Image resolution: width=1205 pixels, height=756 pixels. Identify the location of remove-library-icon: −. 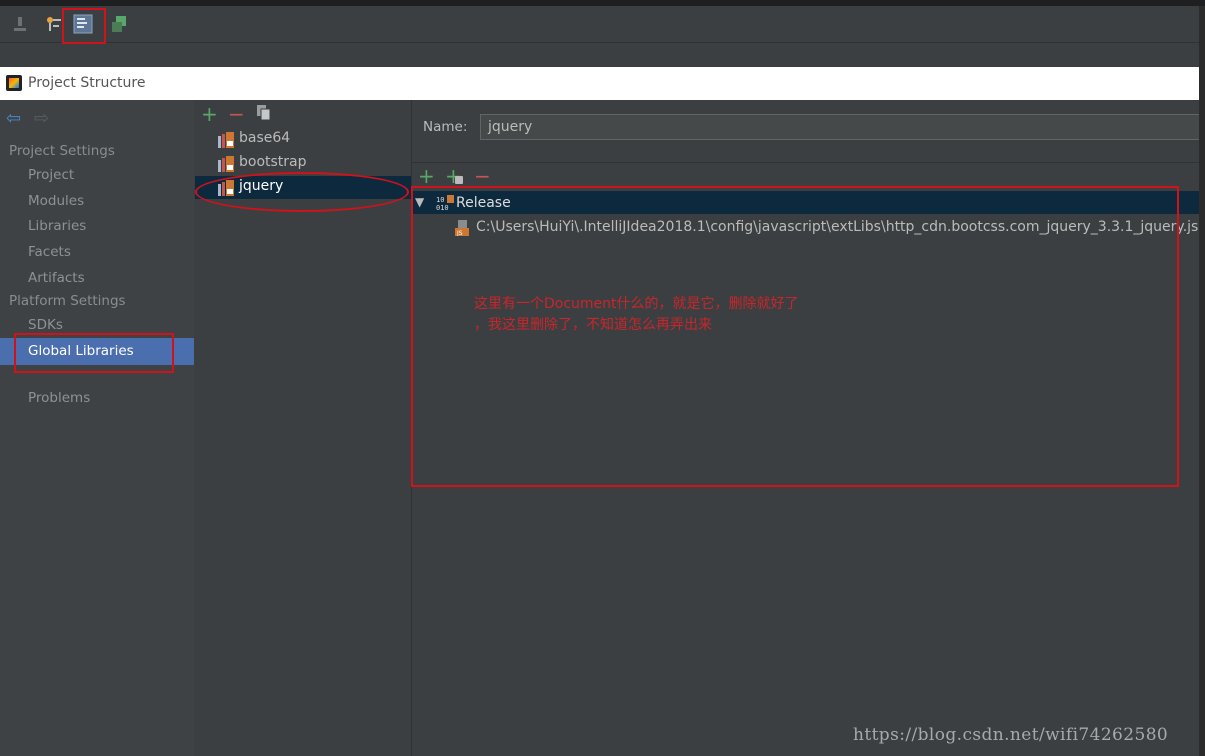
(236, 114).